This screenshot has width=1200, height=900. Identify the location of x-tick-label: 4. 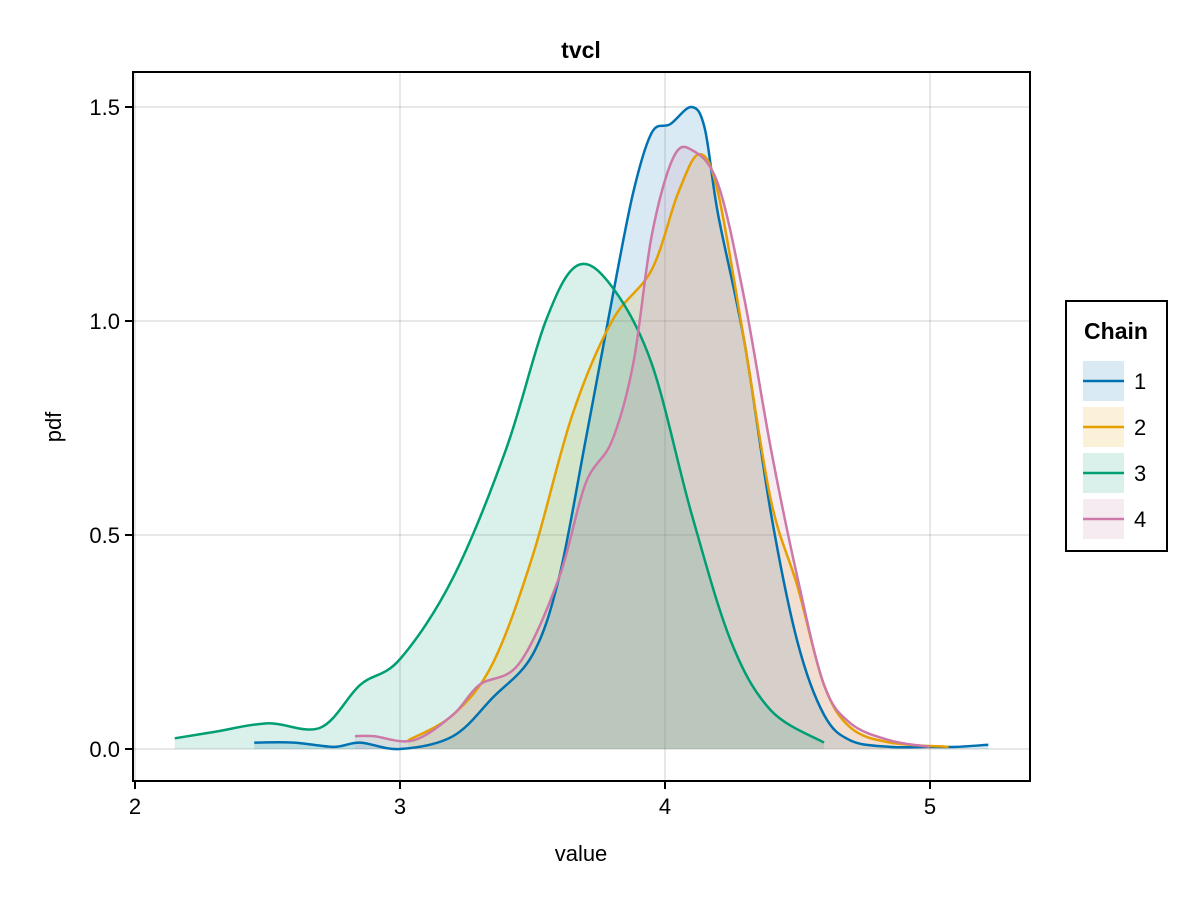
(665, 806).